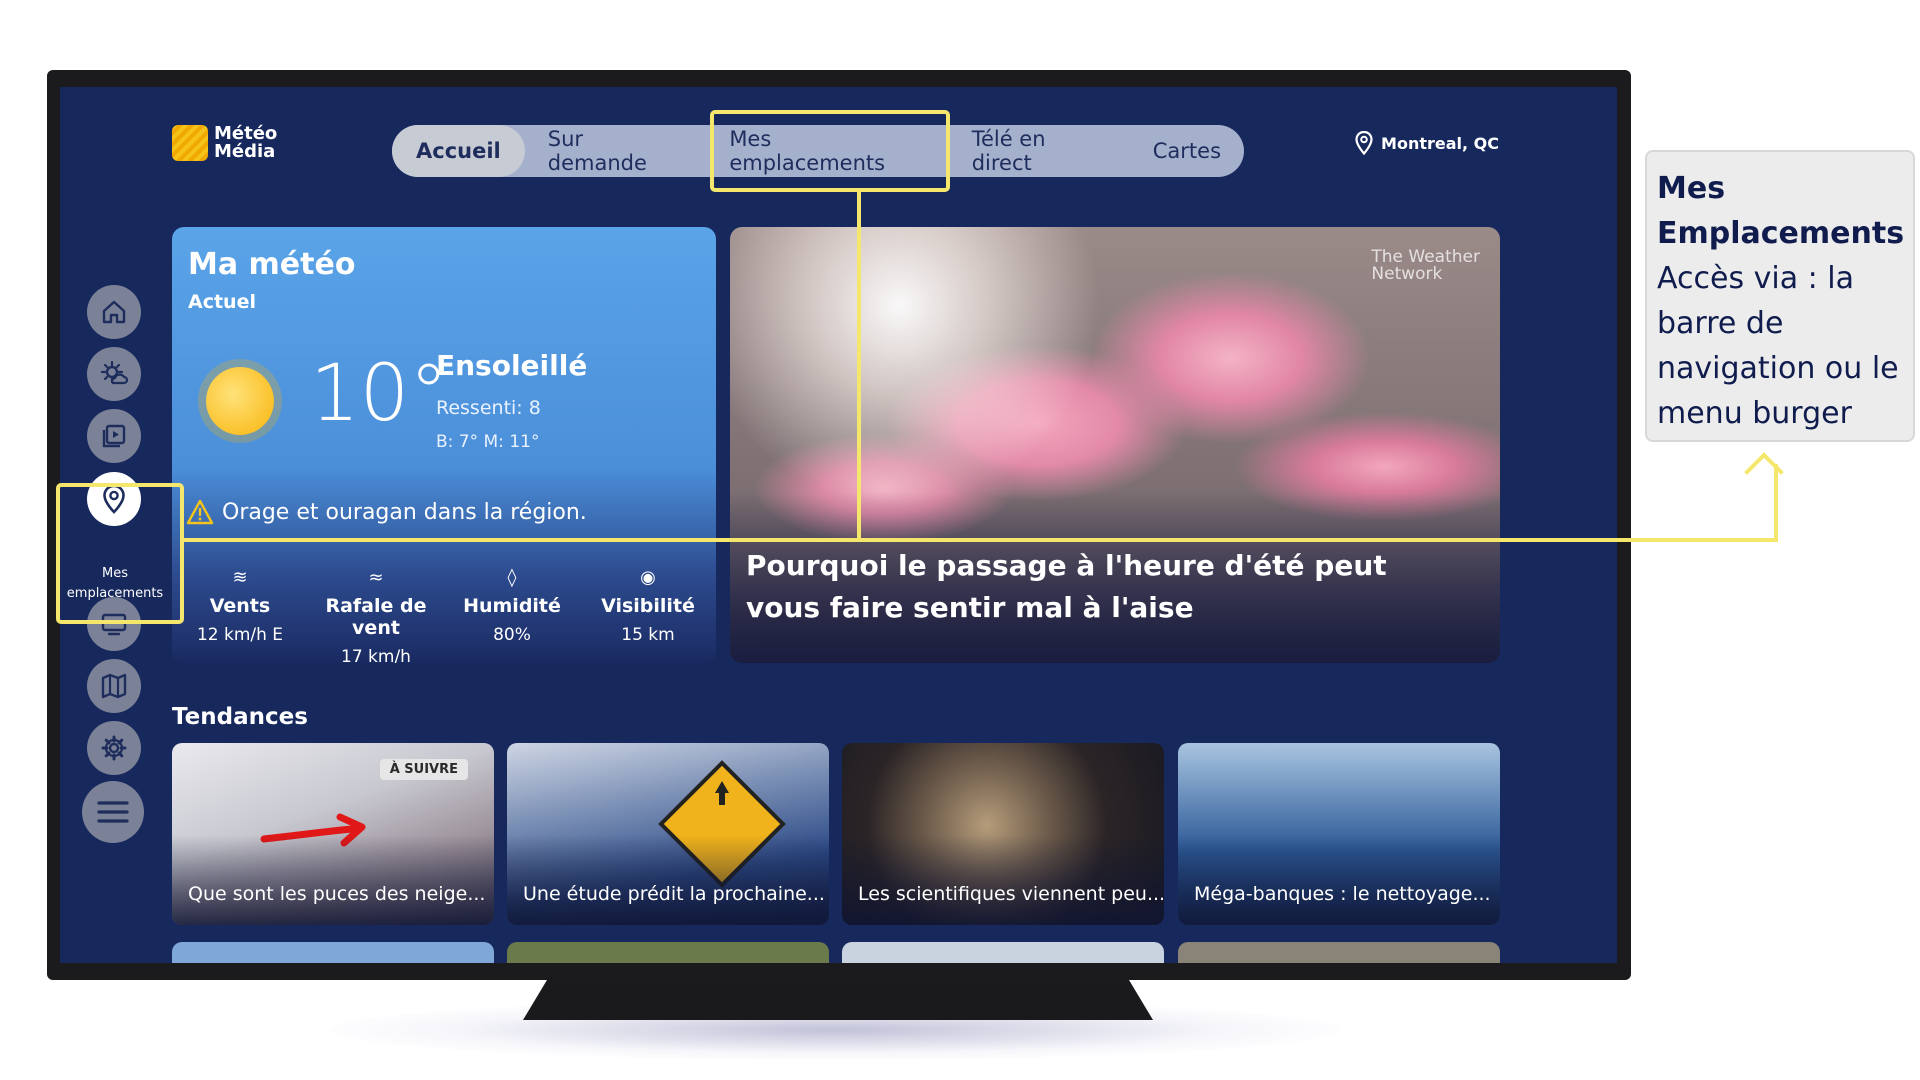  I want to click on current-location: Montreal, QC, so click(1427, 143).